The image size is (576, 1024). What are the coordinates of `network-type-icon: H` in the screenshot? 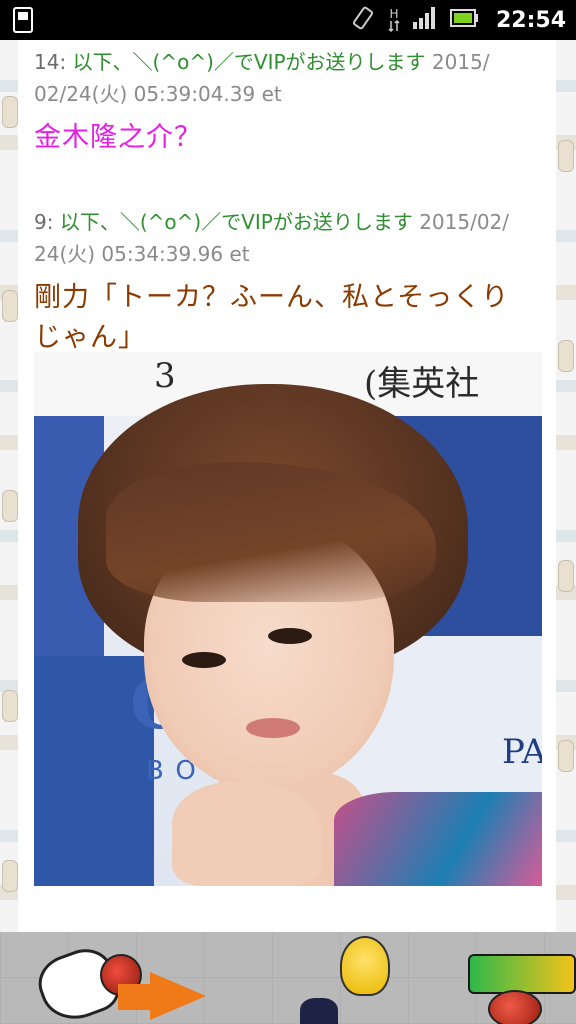 It's located at (394, 20).